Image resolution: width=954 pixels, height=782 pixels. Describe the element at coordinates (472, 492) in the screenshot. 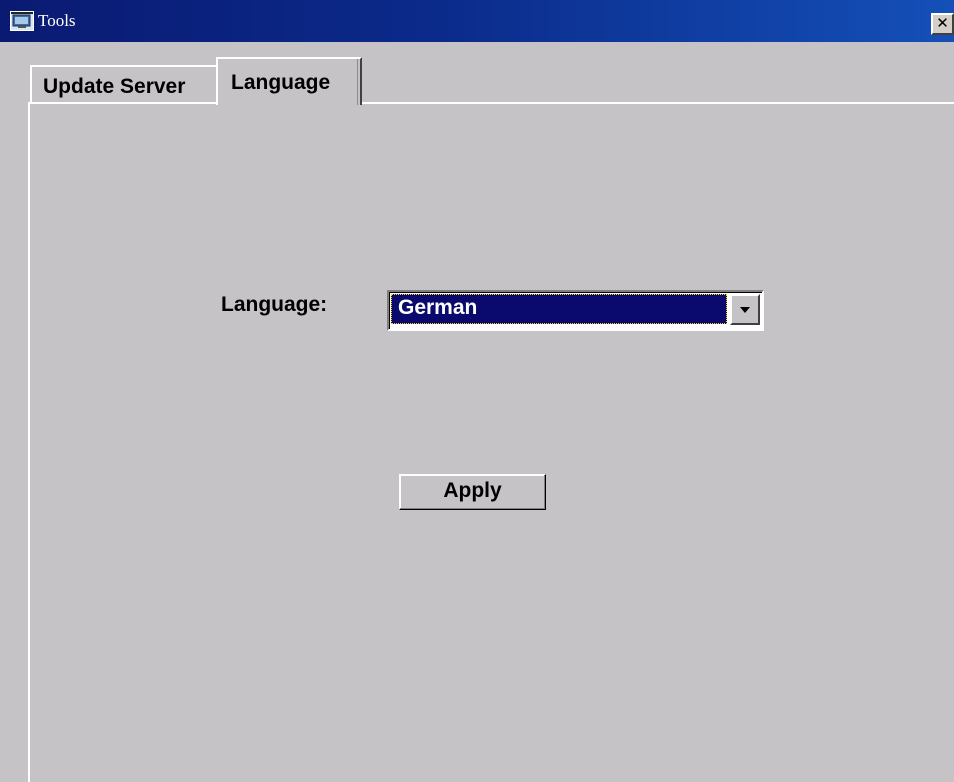

I see `apply-button: Apply` at that location.